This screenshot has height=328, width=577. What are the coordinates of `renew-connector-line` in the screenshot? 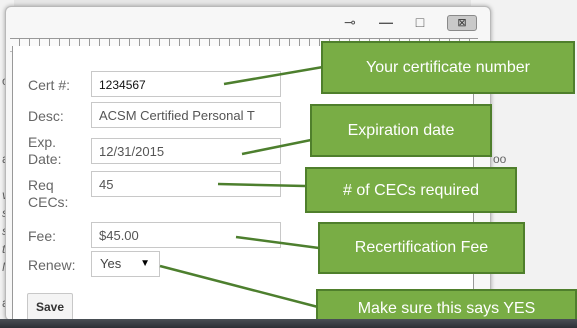 It's located at (239, 286).